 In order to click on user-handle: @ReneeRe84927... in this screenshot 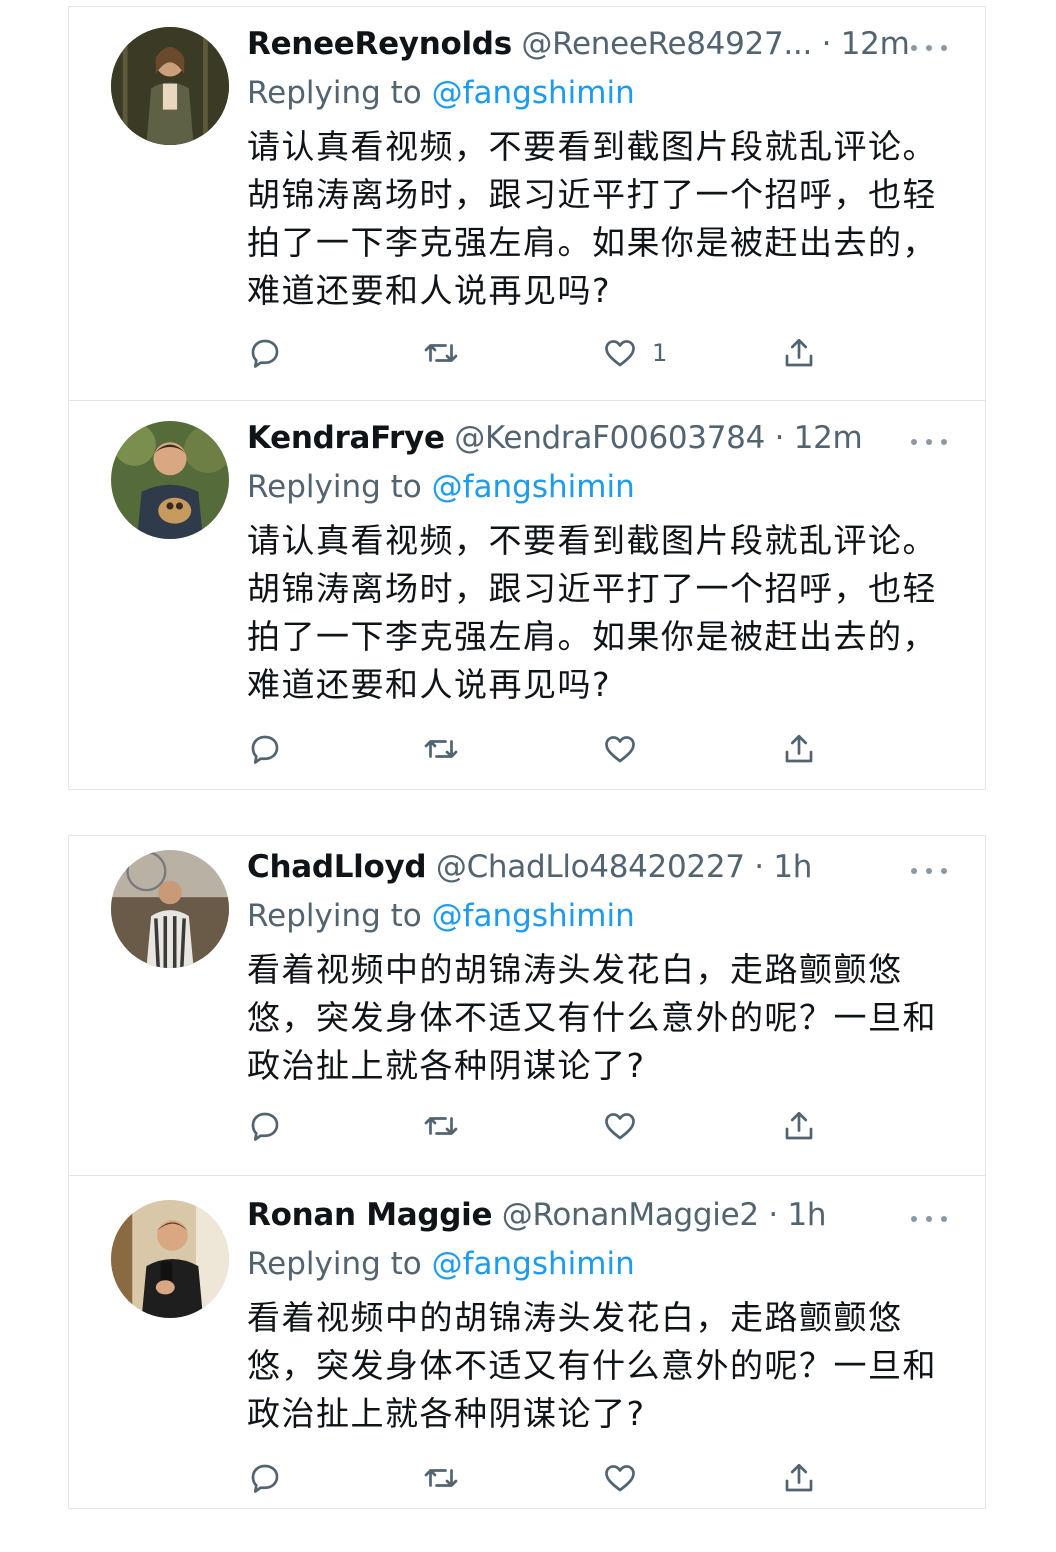, I will do `click(666, 44)`.